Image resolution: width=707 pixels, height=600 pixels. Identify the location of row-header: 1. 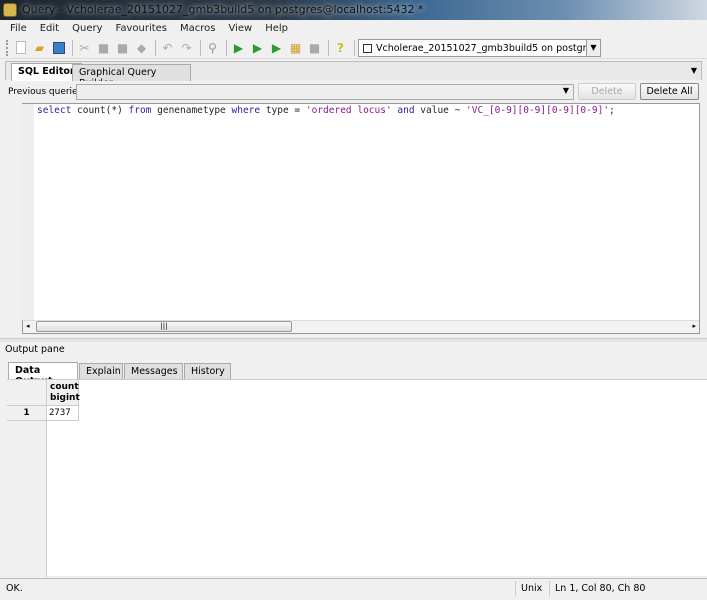
(27, 413).